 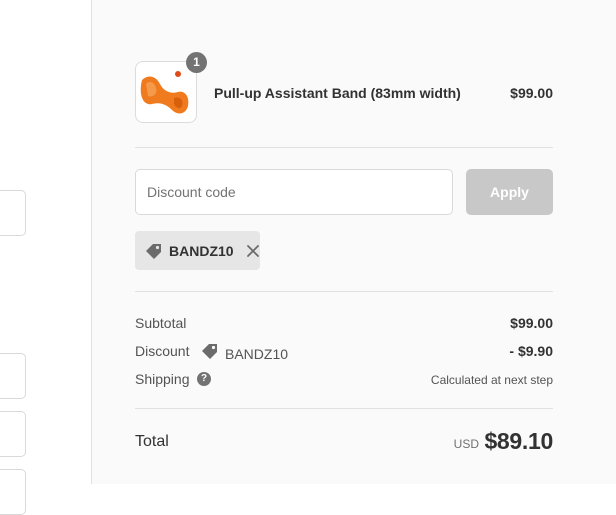 What do you see at coordinates (201, 250) in the screenshot?
I see `applied-discount-code: BANDZ10` at bounding box center [201, 250].